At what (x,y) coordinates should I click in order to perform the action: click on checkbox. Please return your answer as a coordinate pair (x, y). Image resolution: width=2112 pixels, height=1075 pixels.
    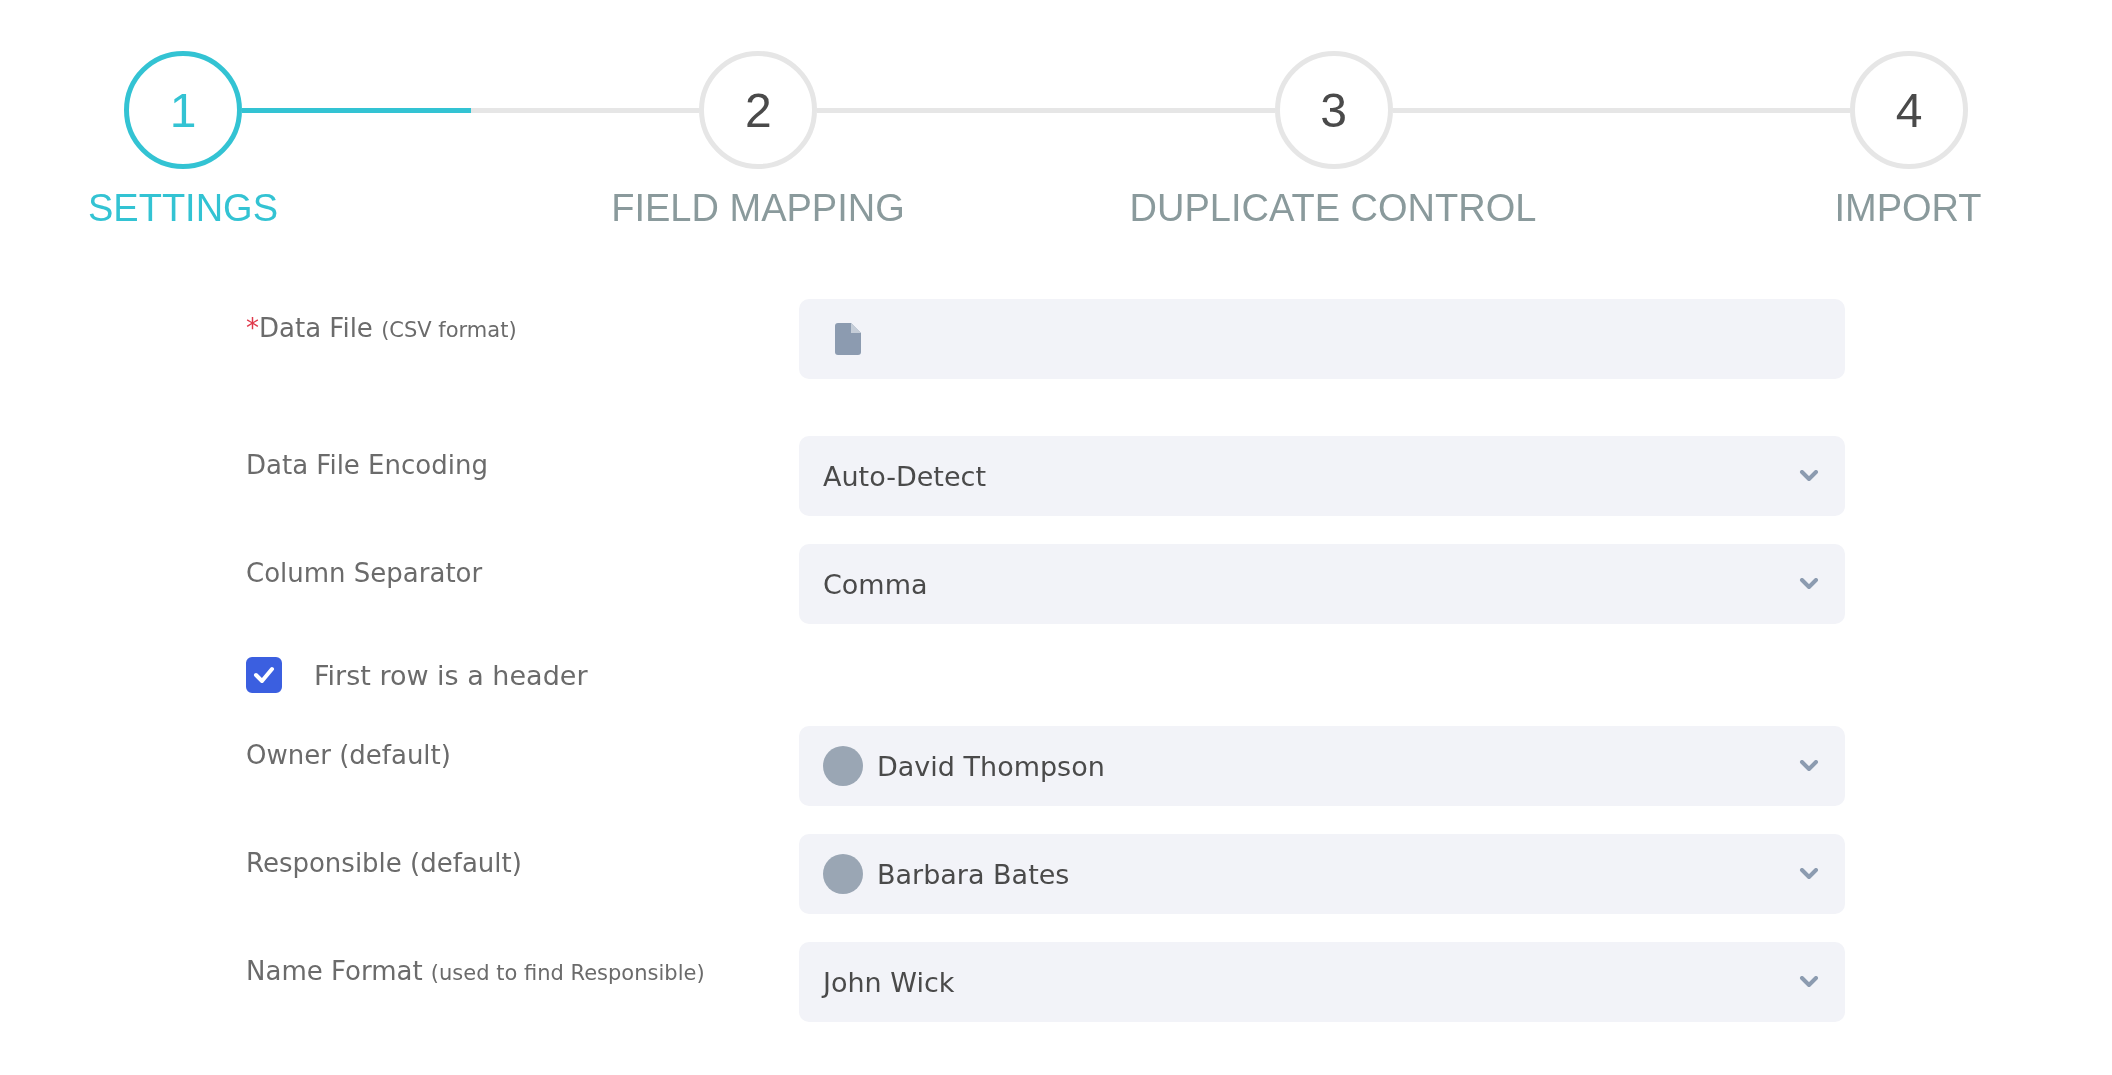
    Looking at the image, I should click on (264, 675).